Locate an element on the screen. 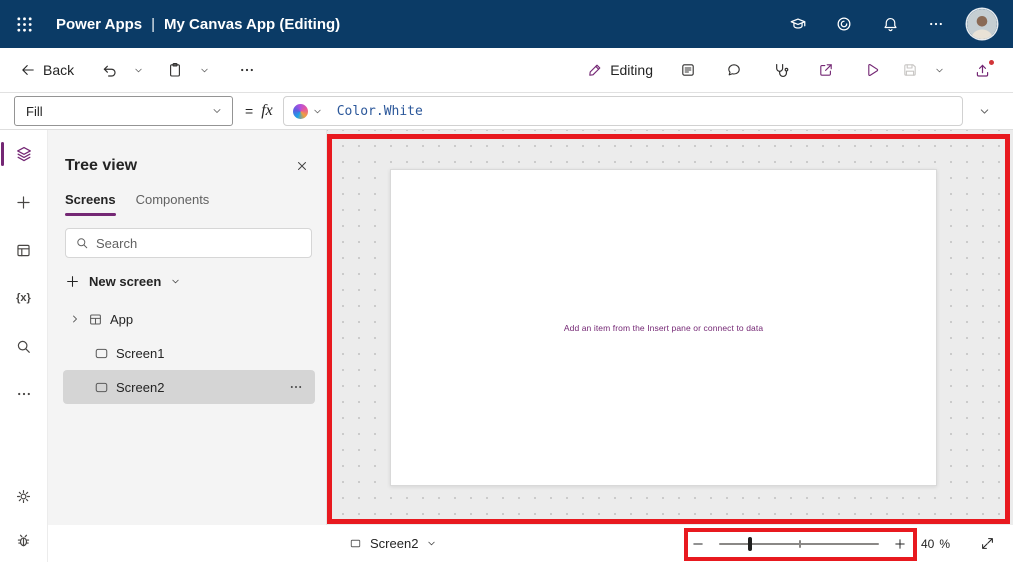 The image size is (1013, 562). paste-menu-button is located at coordinates (204, 70).